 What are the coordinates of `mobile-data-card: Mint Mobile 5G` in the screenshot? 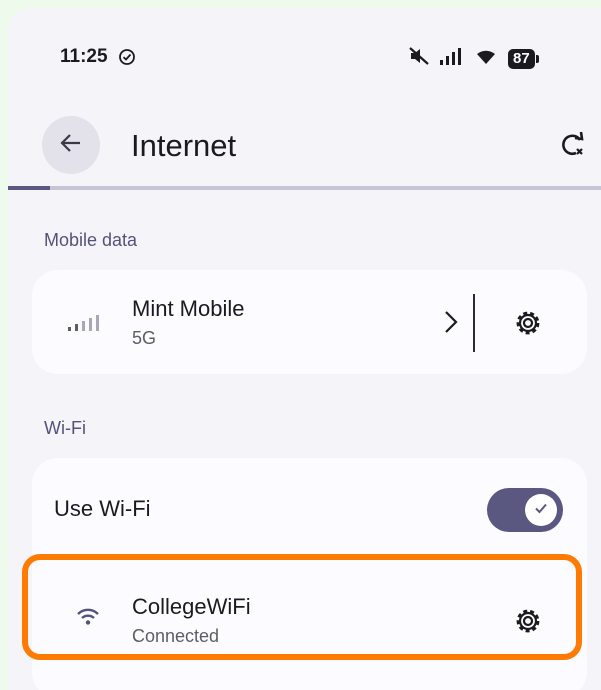 It's located at (309, 322).